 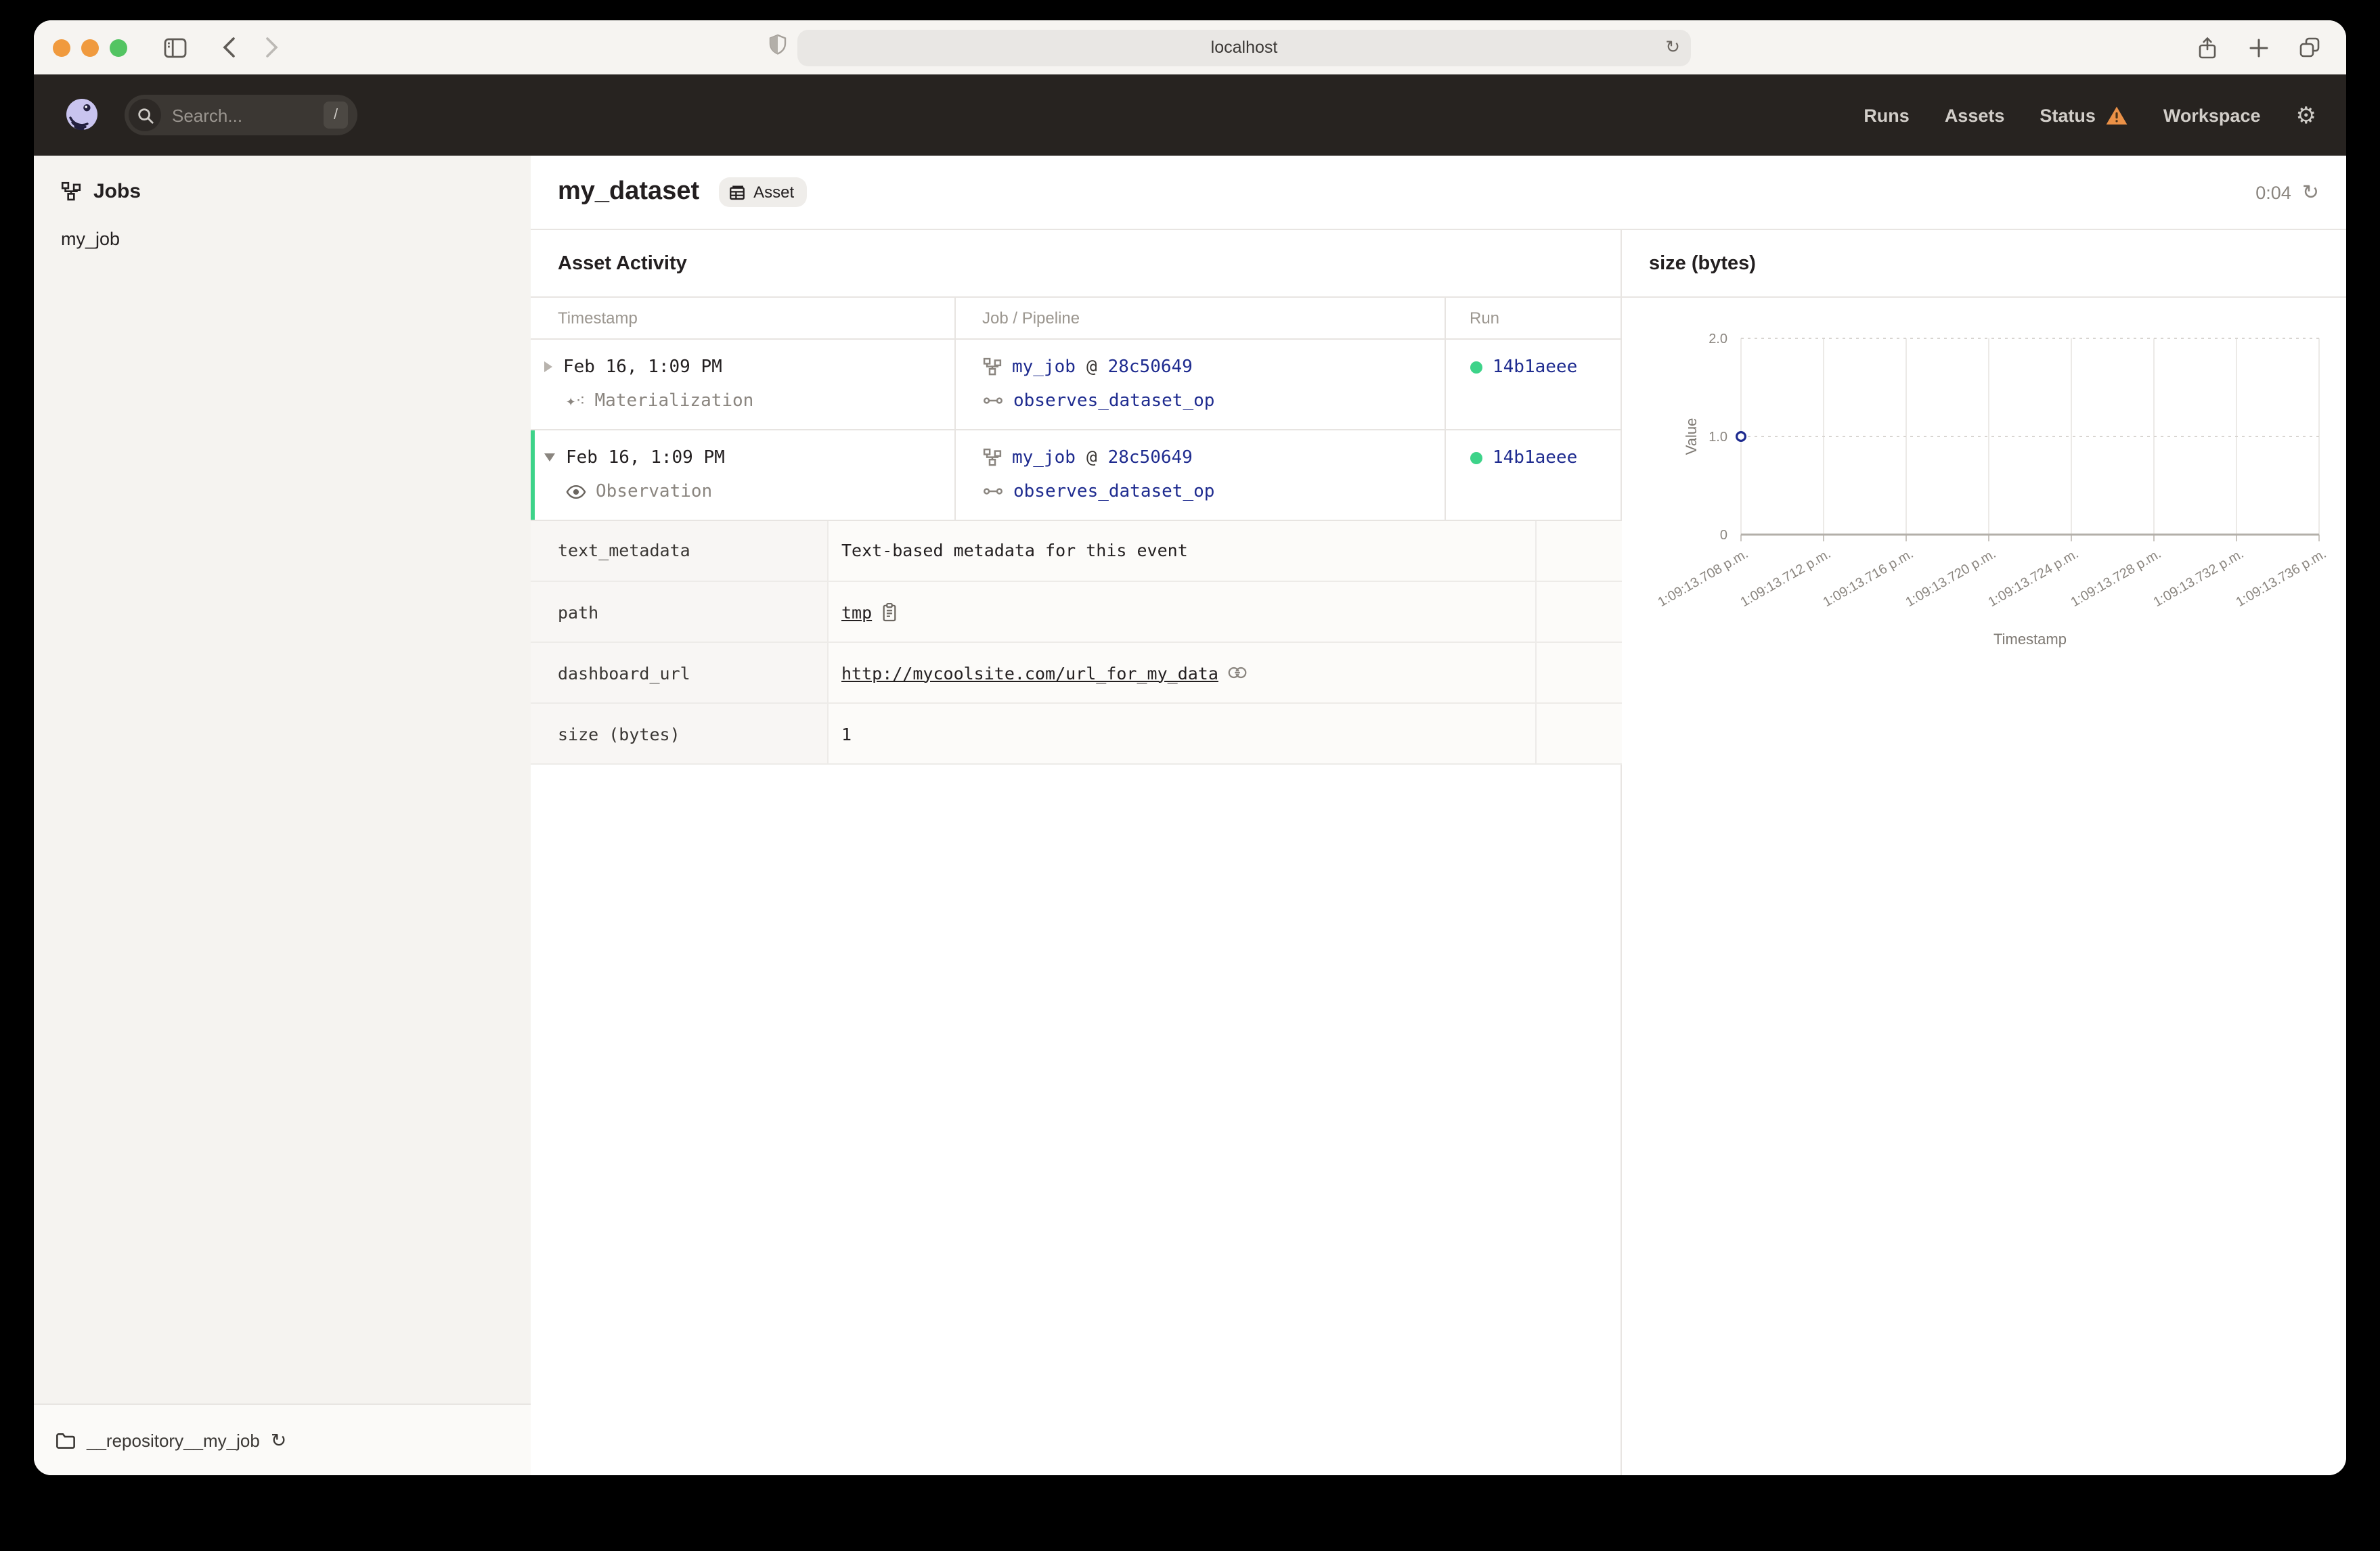 What do you see at coordinates (174, 1440) in the screenshot?
I see `repository-name: __repository__my_job` at bounding box center [174, 1440].